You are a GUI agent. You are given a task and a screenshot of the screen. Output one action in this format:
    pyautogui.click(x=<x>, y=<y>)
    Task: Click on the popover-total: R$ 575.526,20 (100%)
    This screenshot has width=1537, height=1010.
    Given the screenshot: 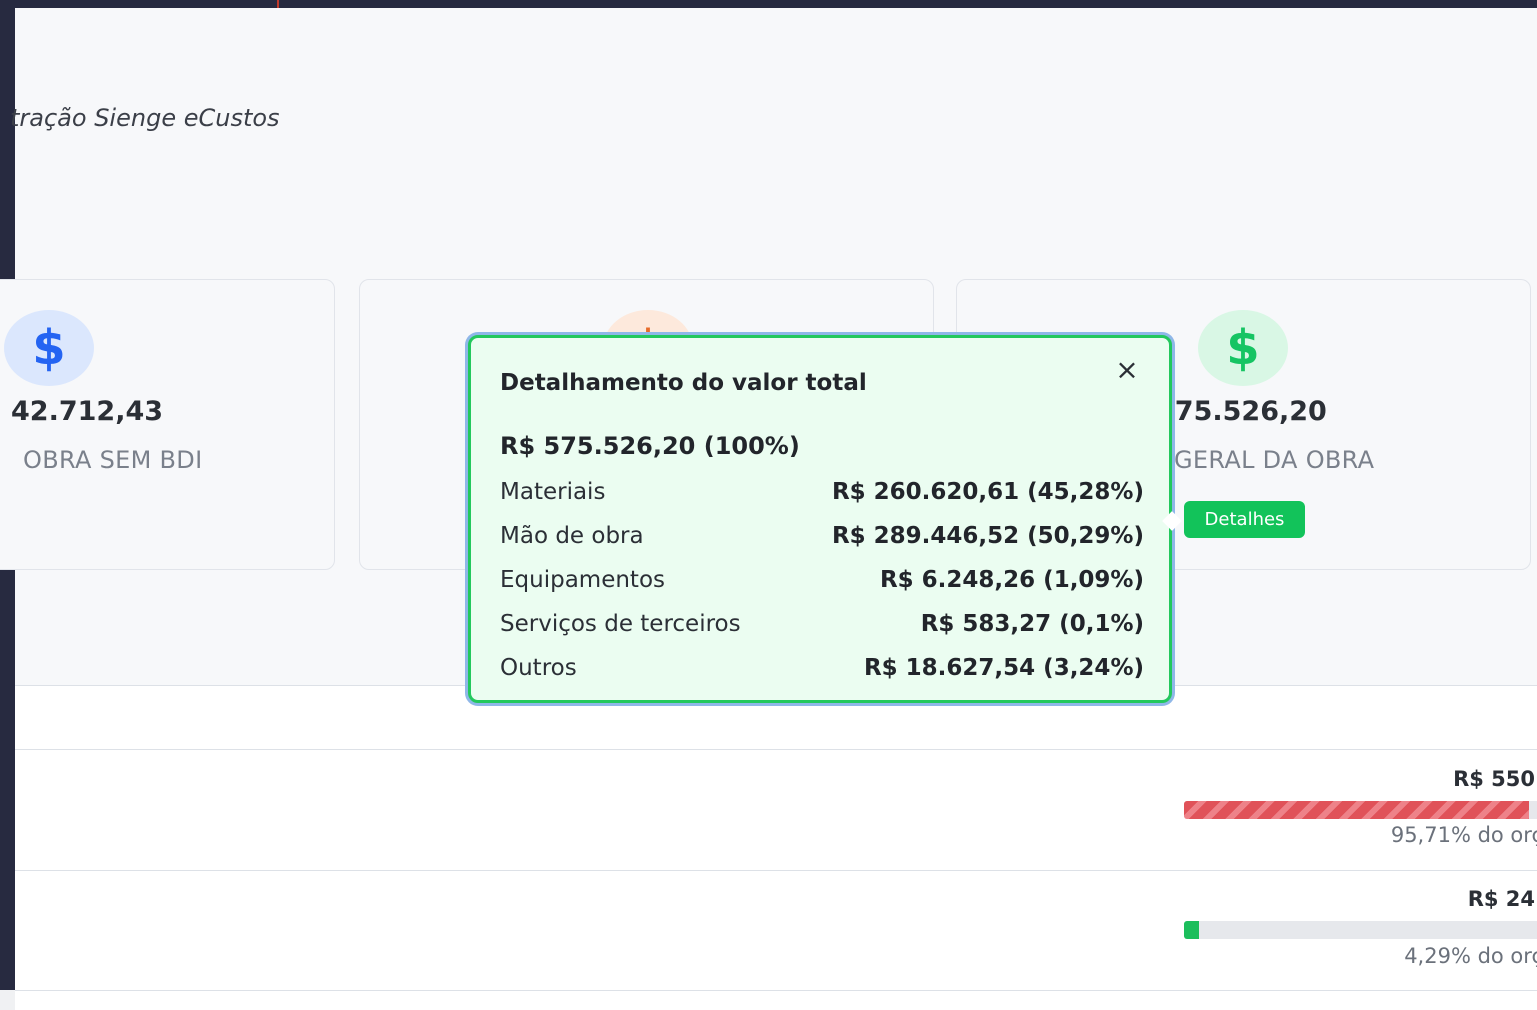 What is the action you would take?
    pyautogui.click(x=650, y=446)
    